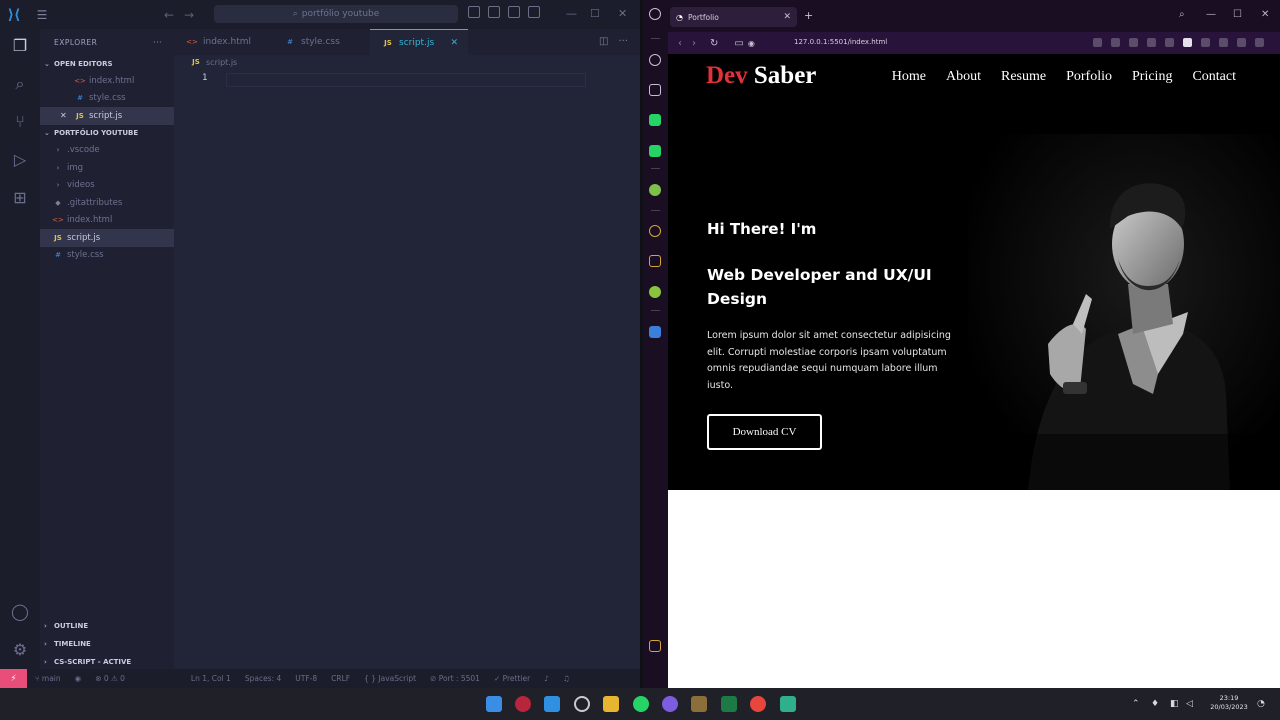 This screenshot has width=1280, height=720. Describe the element at coordinates (20, 650) in the screenshot. I see `gear-icon: ⚙` at that location.